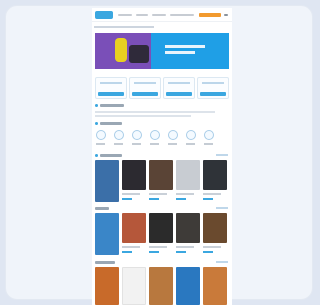  What do you see at coordinates (185, 46) in the screenshot?
I see `hero-headline` at bounding box center [185, 46].